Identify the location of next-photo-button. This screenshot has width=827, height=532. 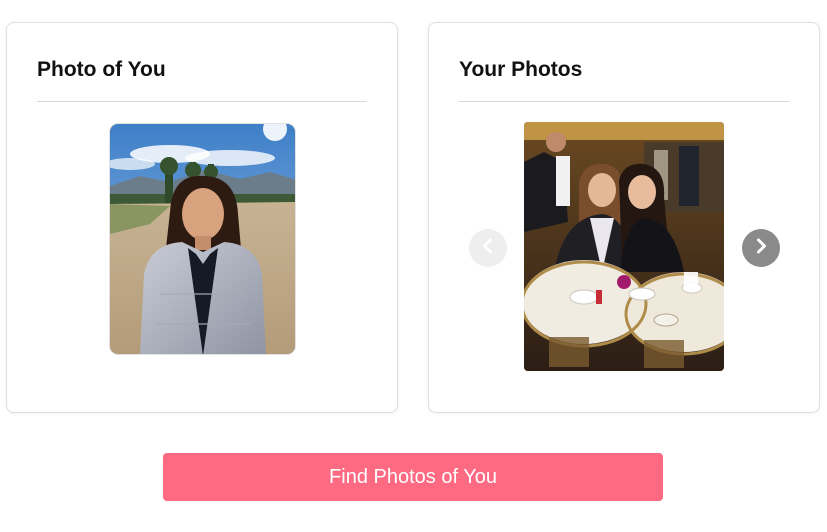
(761, 248).